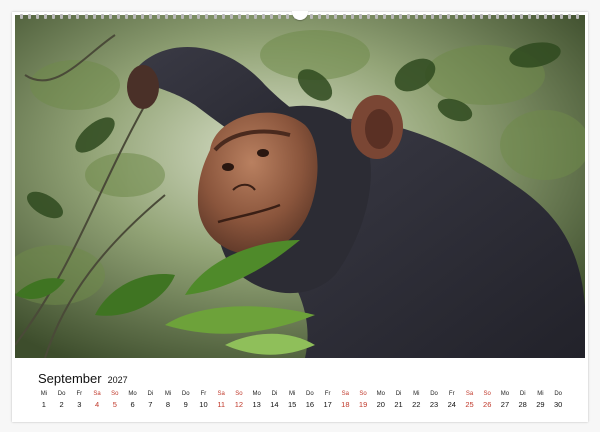  I want to click on day-number: 17, so click(327, 404).